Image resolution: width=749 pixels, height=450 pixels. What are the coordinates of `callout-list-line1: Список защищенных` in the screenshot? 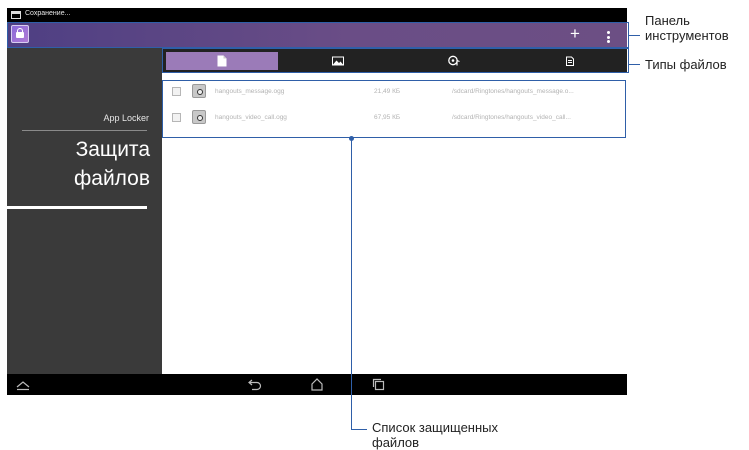 It's located at (435, 427).